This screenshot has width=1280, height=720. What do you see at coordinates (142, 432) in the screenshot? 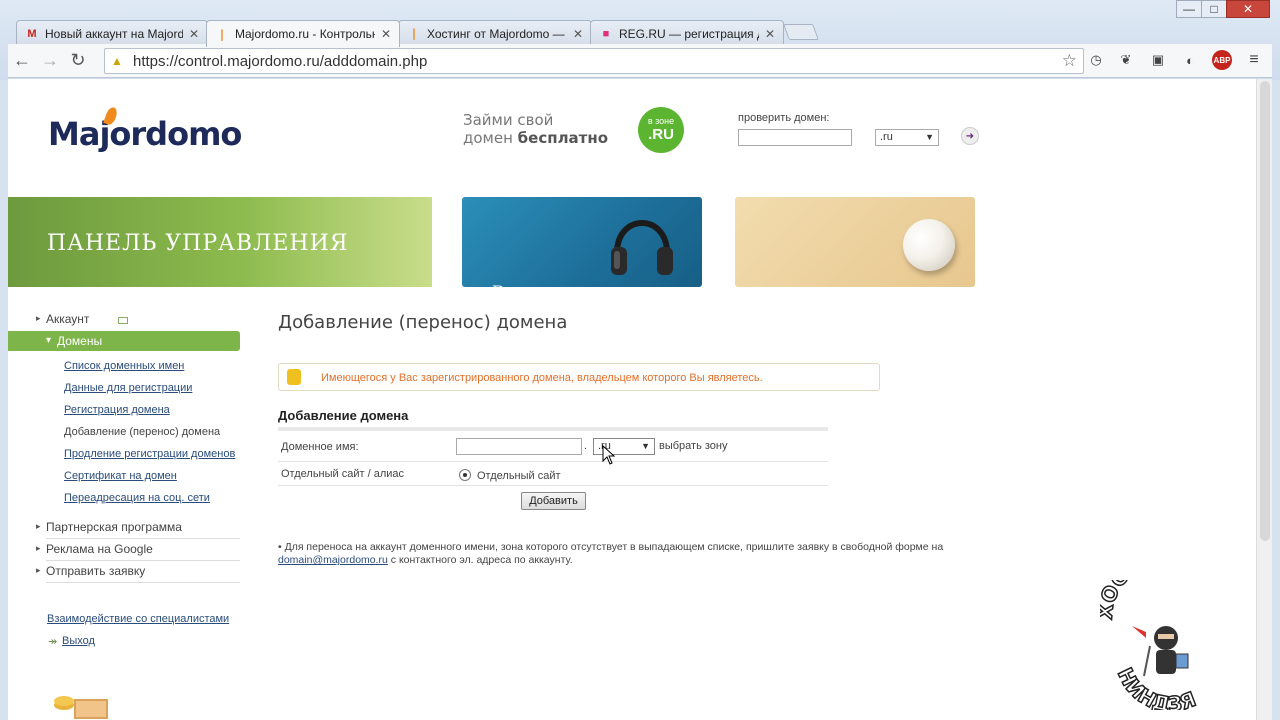
I see `sidebar-sub-add-transfer-domain: Добавление (перенос) домена` at bounding box center [142, 432].